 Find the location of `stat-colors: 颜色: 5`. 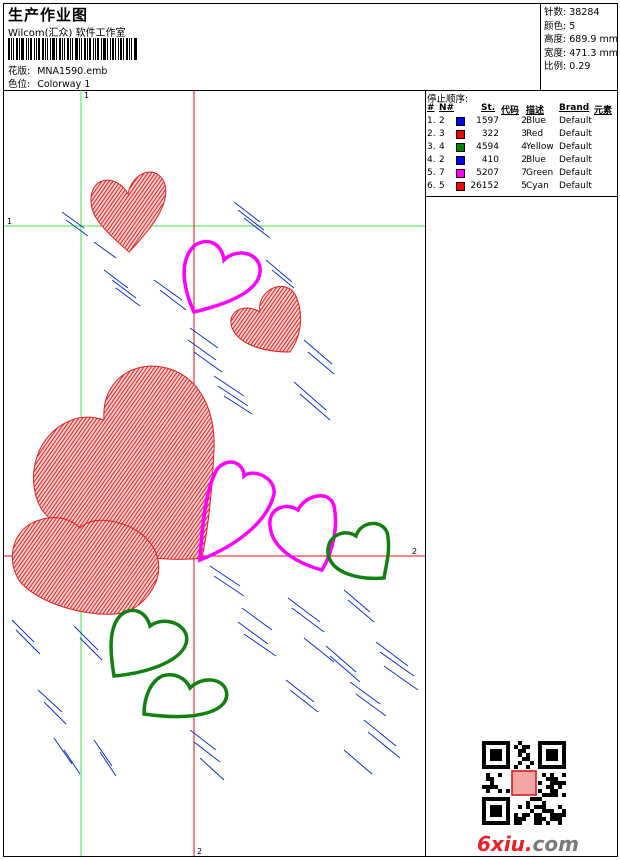

stat-colors: 颜色: 5 is located at coordinates (560, 26).